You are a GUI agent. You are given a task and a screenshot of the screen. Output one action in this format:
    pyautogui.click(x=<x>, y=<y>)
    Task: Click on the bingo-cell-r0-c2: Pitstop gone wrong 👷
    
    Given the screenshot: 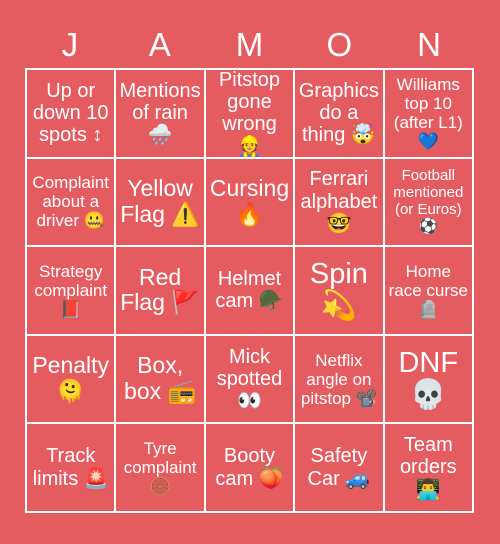 What is the action you would take?
    pyautogui.click(x=250, y=114)
    